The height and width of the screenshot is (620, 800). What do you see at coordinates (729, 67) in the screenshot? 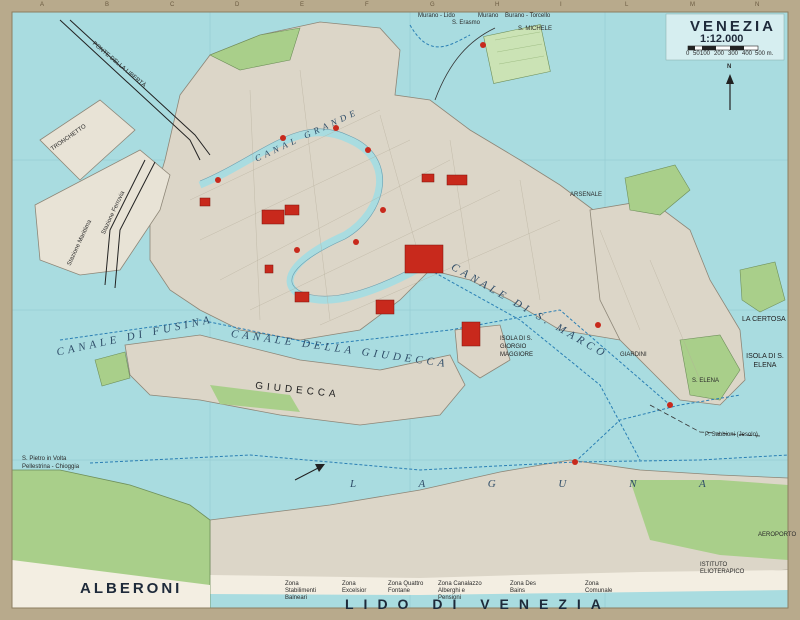
I see `north-label: N` at bounding box center [729, 67].